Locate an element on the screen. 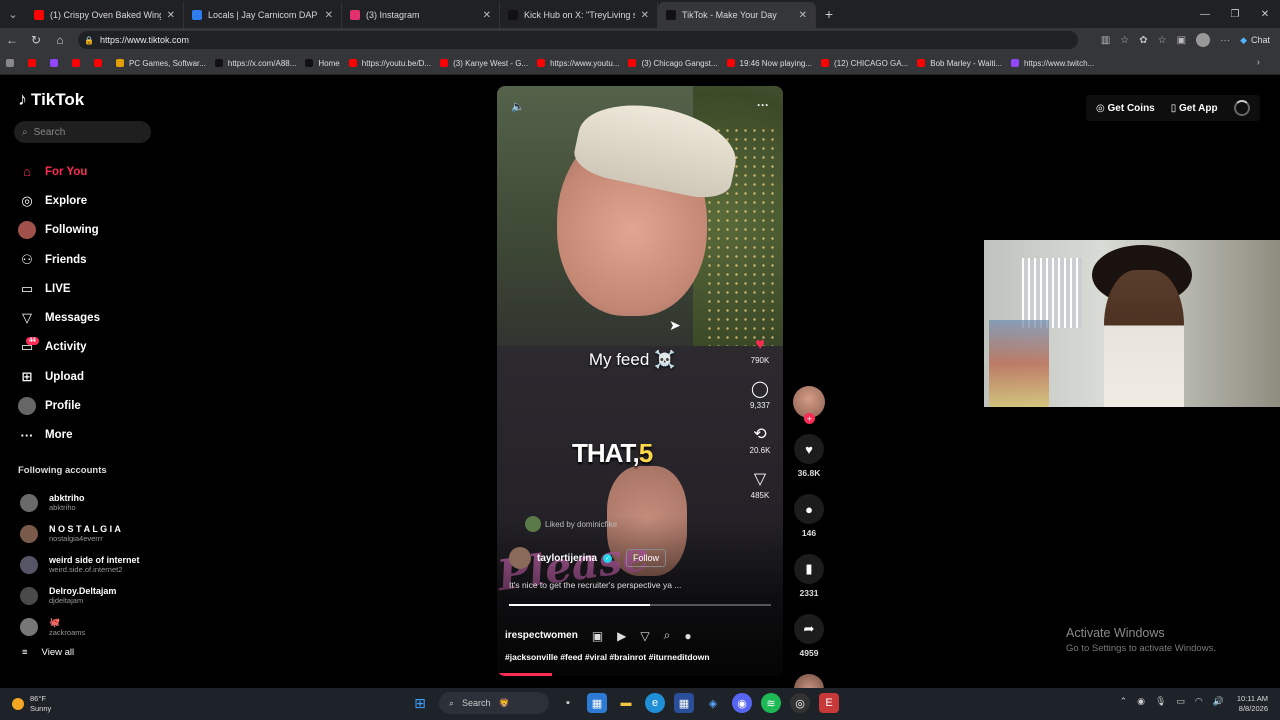 This screenshot has width=1280, height=720. browser-tab: TikTok - Make Your Day ✕ is located at coordinates (737, 15).